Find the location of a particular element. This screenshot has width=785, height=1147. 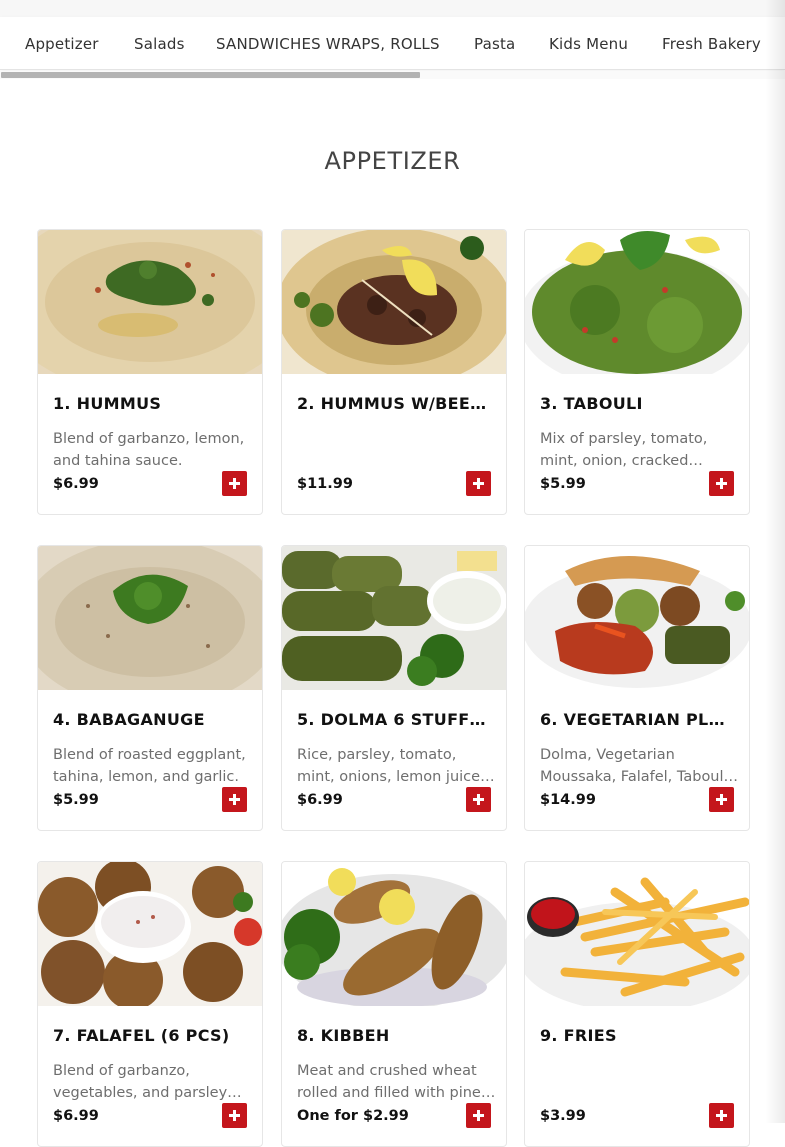

hummus-beef-shawarma-photo is located at coordinates (394, 302).